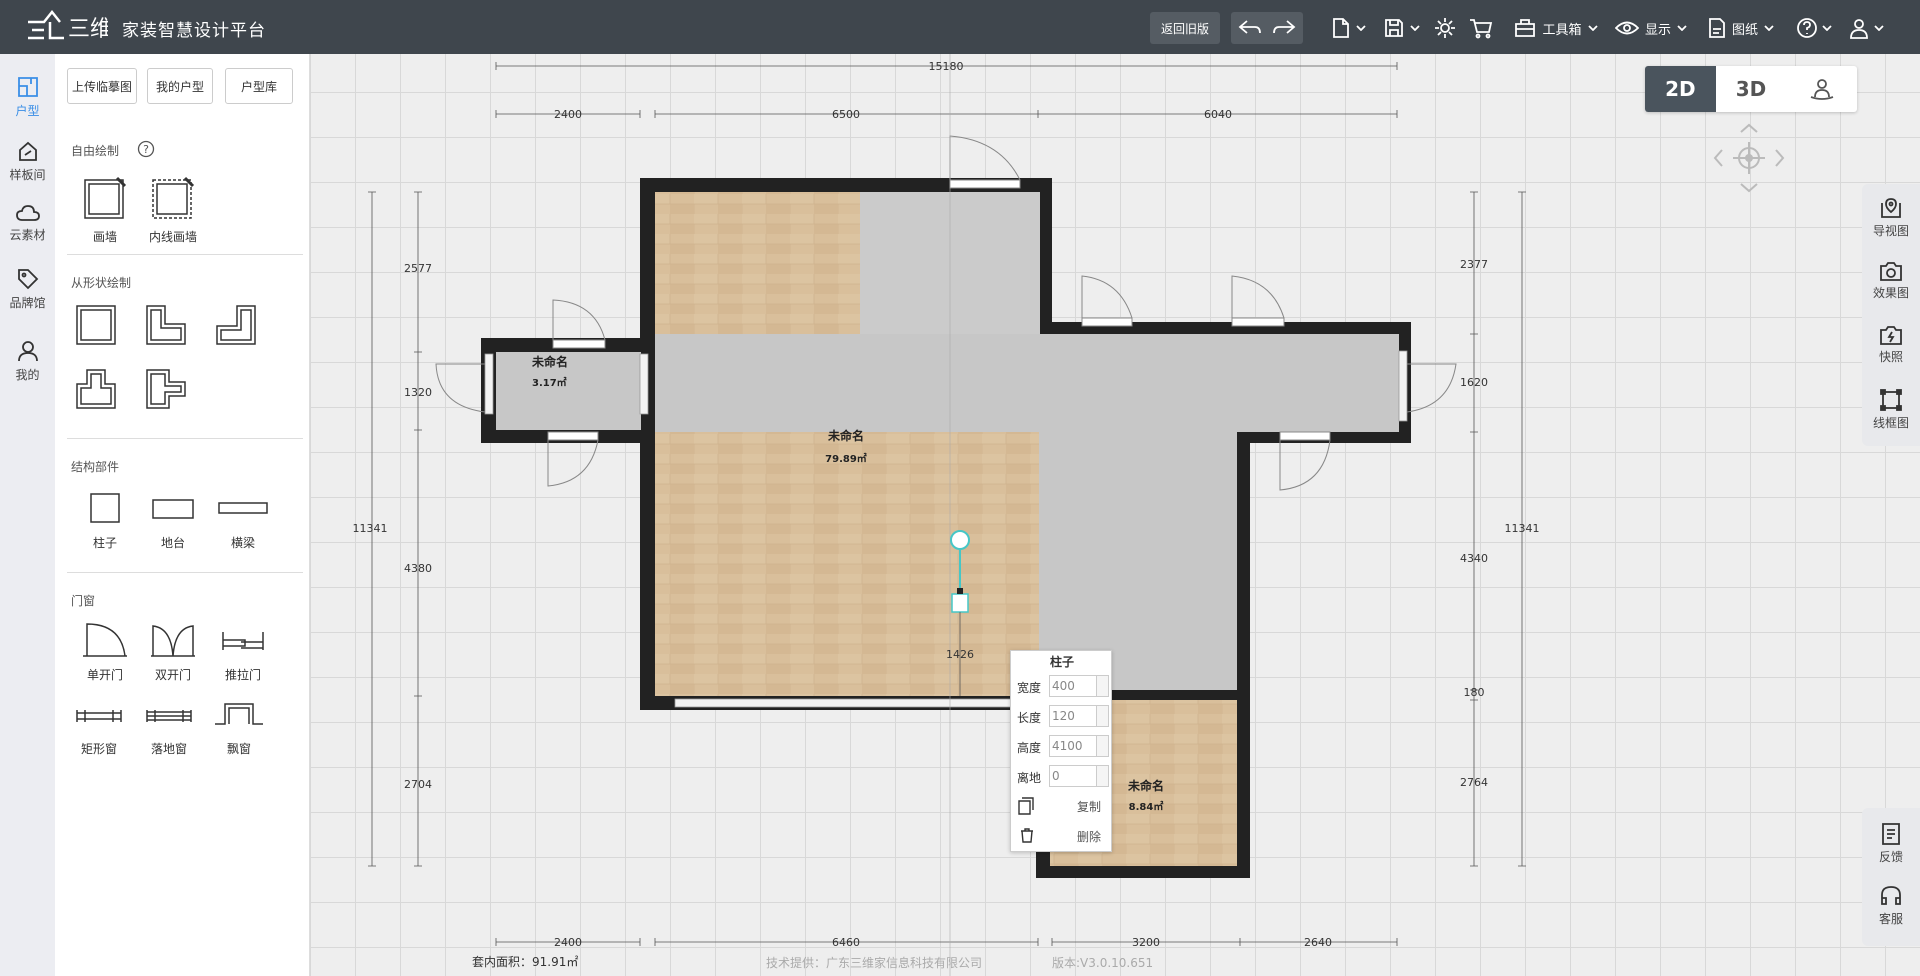 This screenshot has width=1920, height=976. Describe the element at coordinates (243, 508) in the screenshot. I see `beam-icon` at that location.